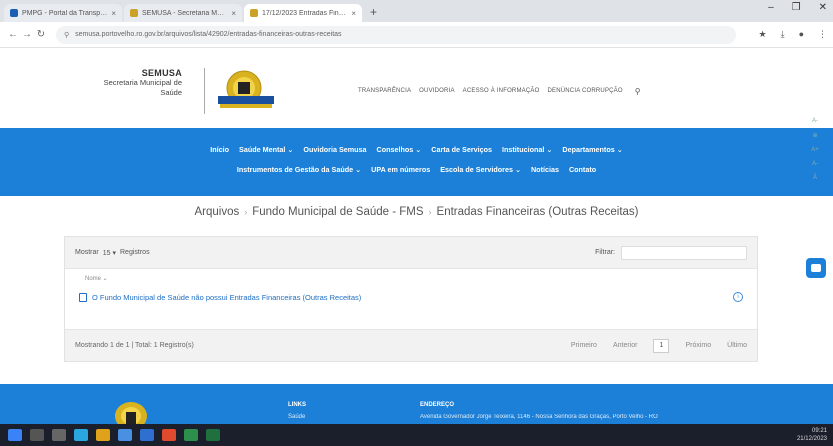 The image size is (833, 446). Describe the element at coordinates (191, 435) in the screenshot. I see `excel-icon` at that location.